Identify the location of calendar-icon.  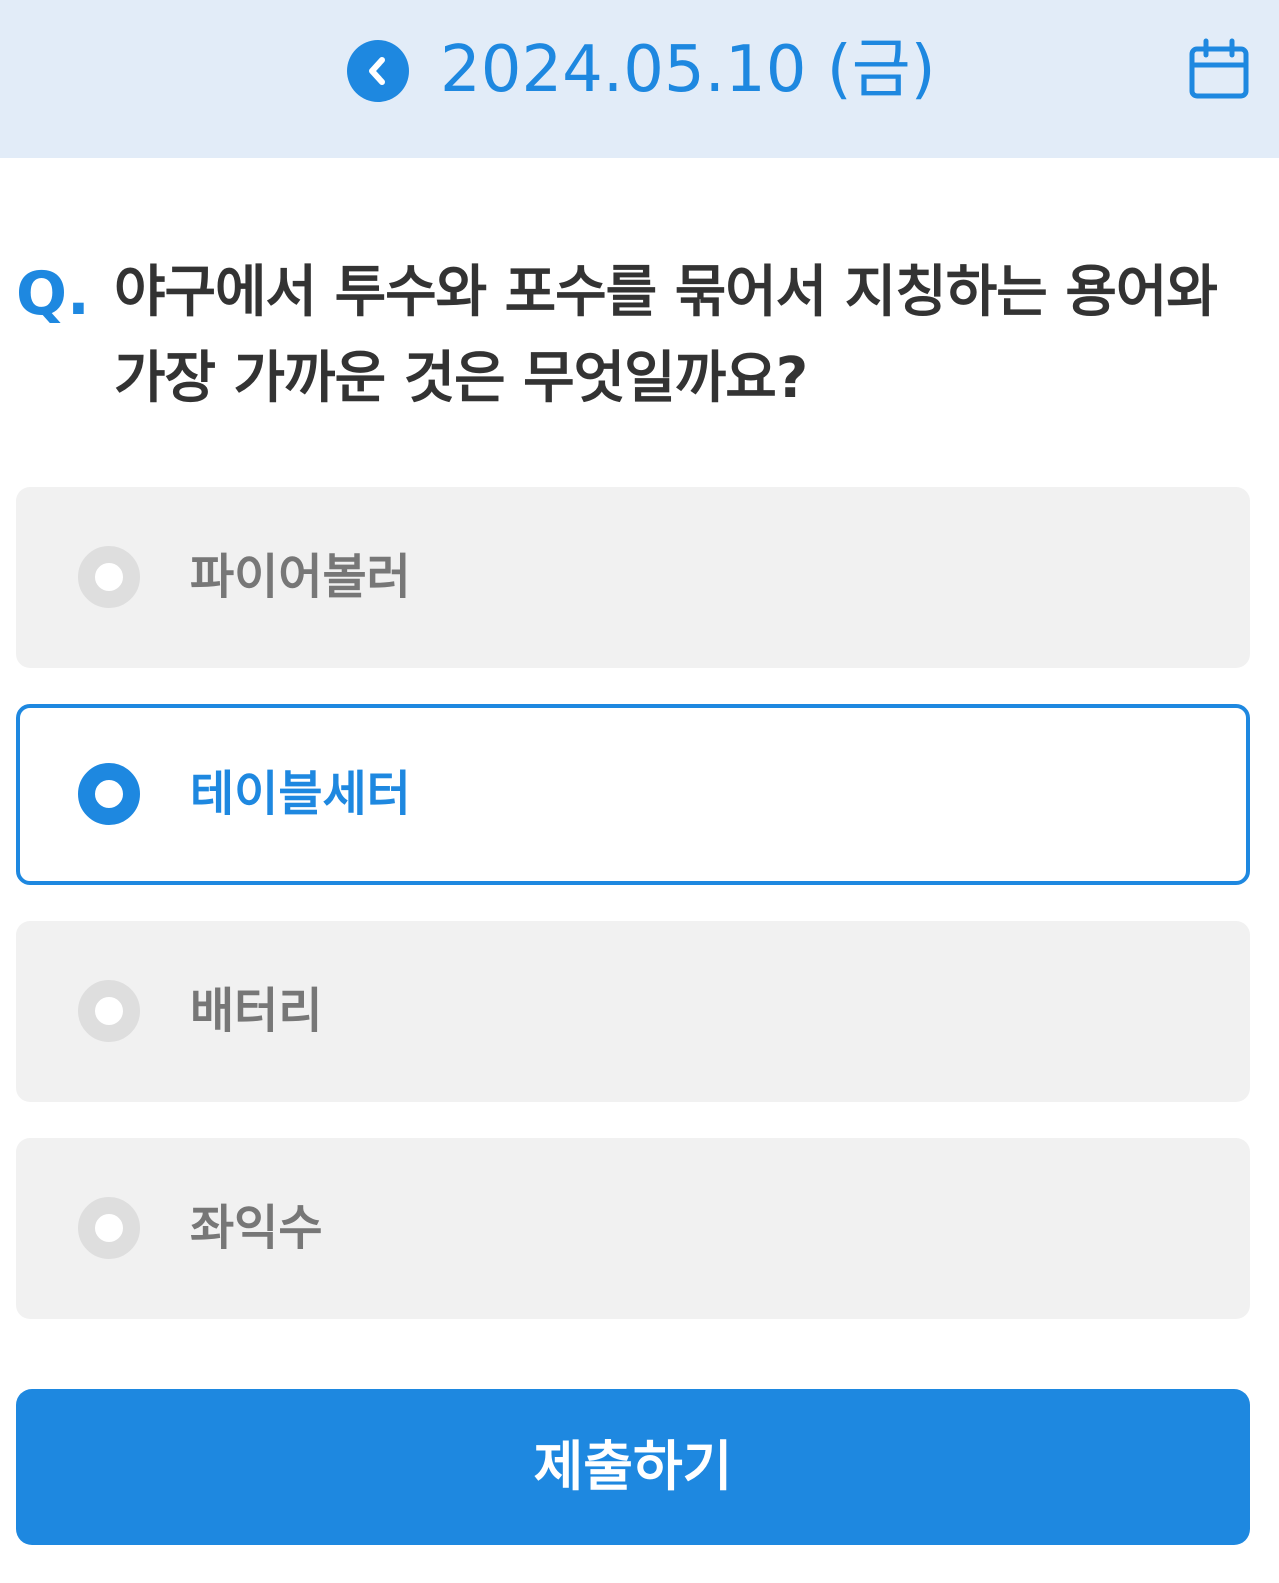
(1219, 68).